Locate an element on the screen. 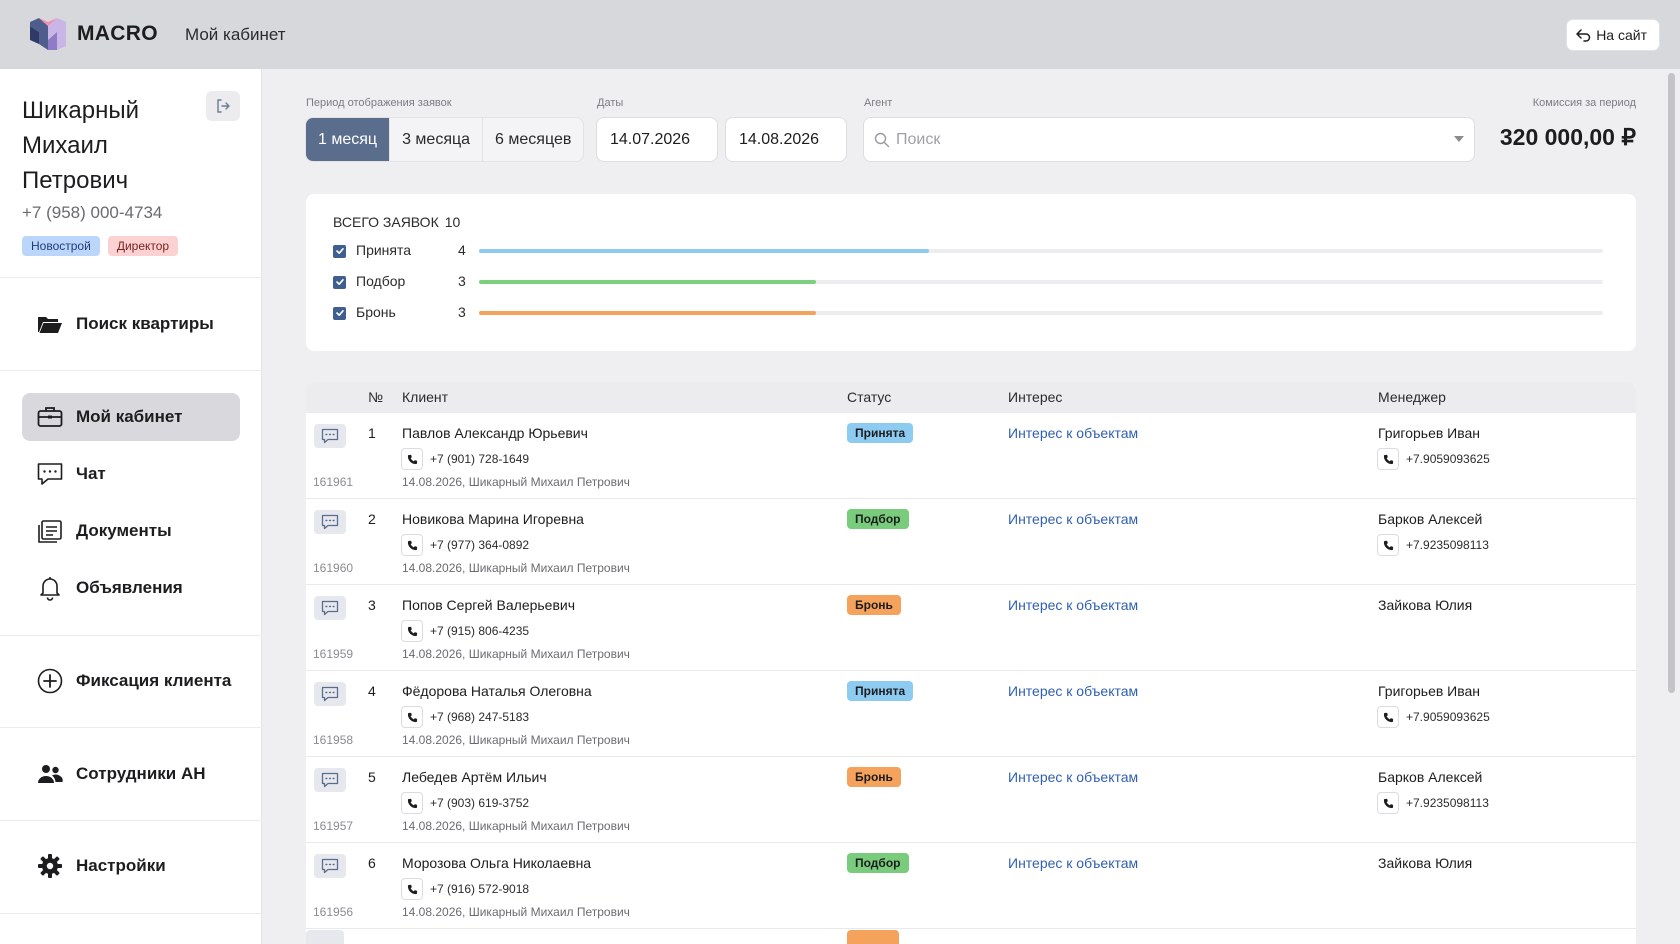 The height and width of the screenshot is (944, 1680). chat-icon is located at coordinates (330, 694).